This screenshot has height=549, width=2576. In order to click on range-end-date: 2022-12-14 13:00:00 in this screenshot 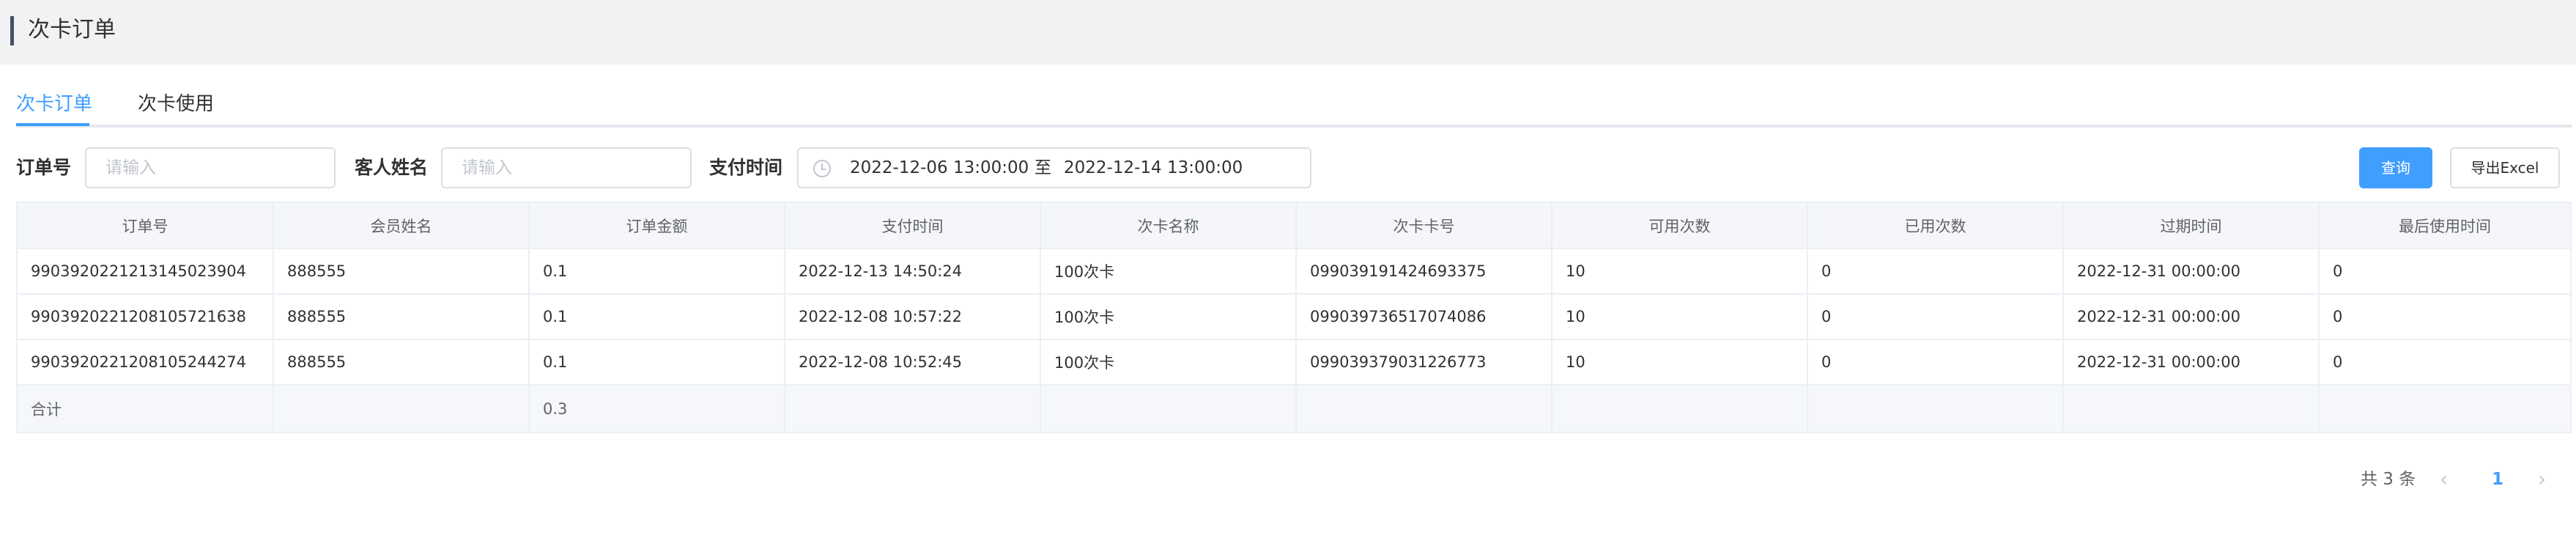, I will do `click(1153, 168)`.